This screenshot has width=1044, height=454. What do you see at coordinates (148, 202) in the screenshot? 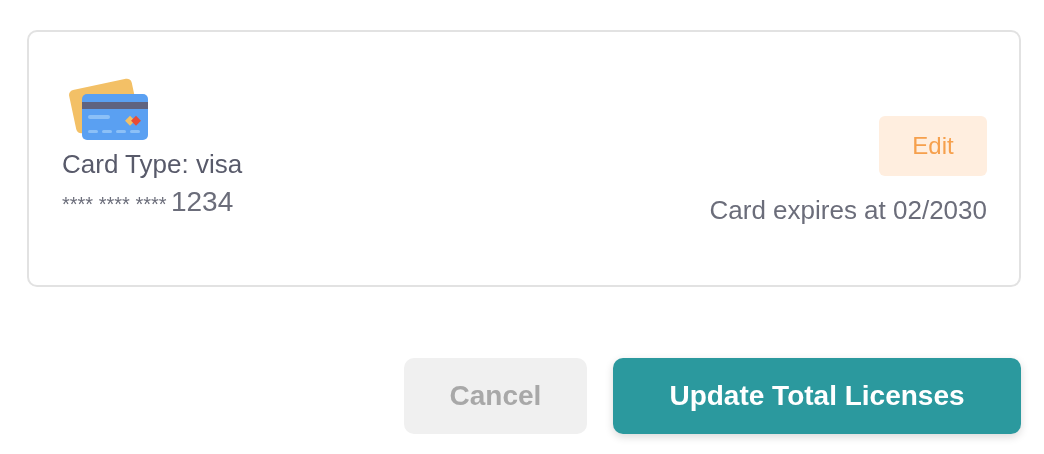
I see `card-number: **** **** ****1234` at bounding box center [148, 202].